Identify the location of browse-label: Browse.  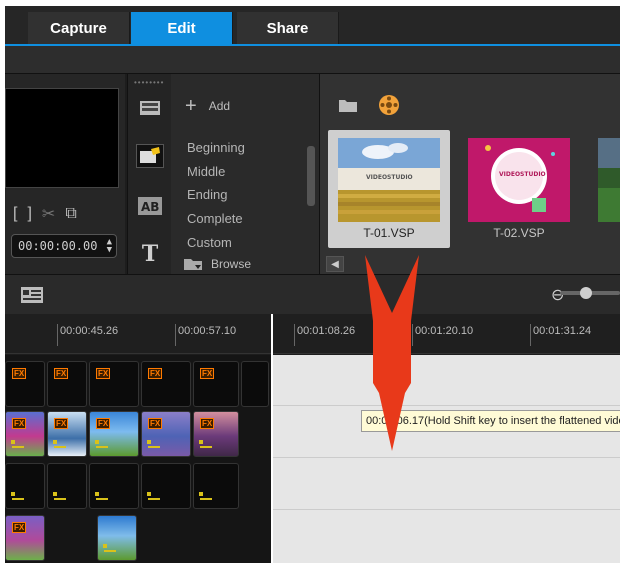
(231, 264).